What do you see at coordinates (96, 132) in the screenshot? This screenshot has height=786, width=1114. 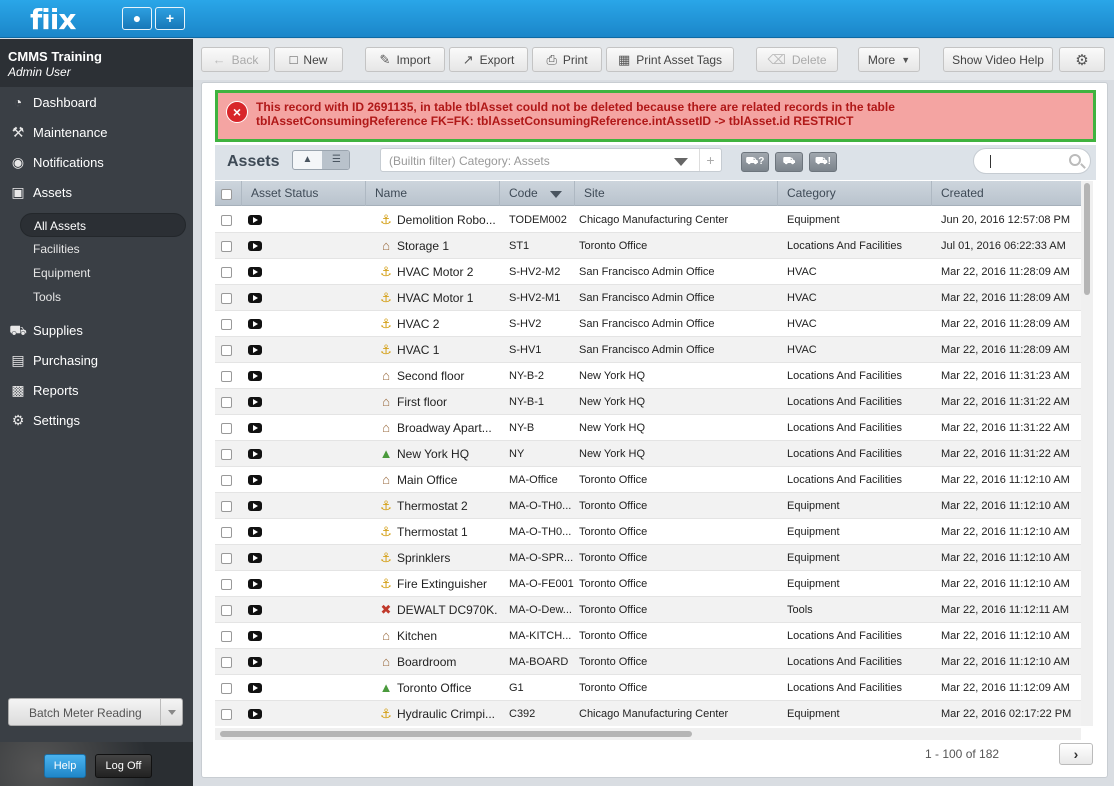 I see `nav-maintenance: ⚒ Maintenance` at bounding box center [96, 132].